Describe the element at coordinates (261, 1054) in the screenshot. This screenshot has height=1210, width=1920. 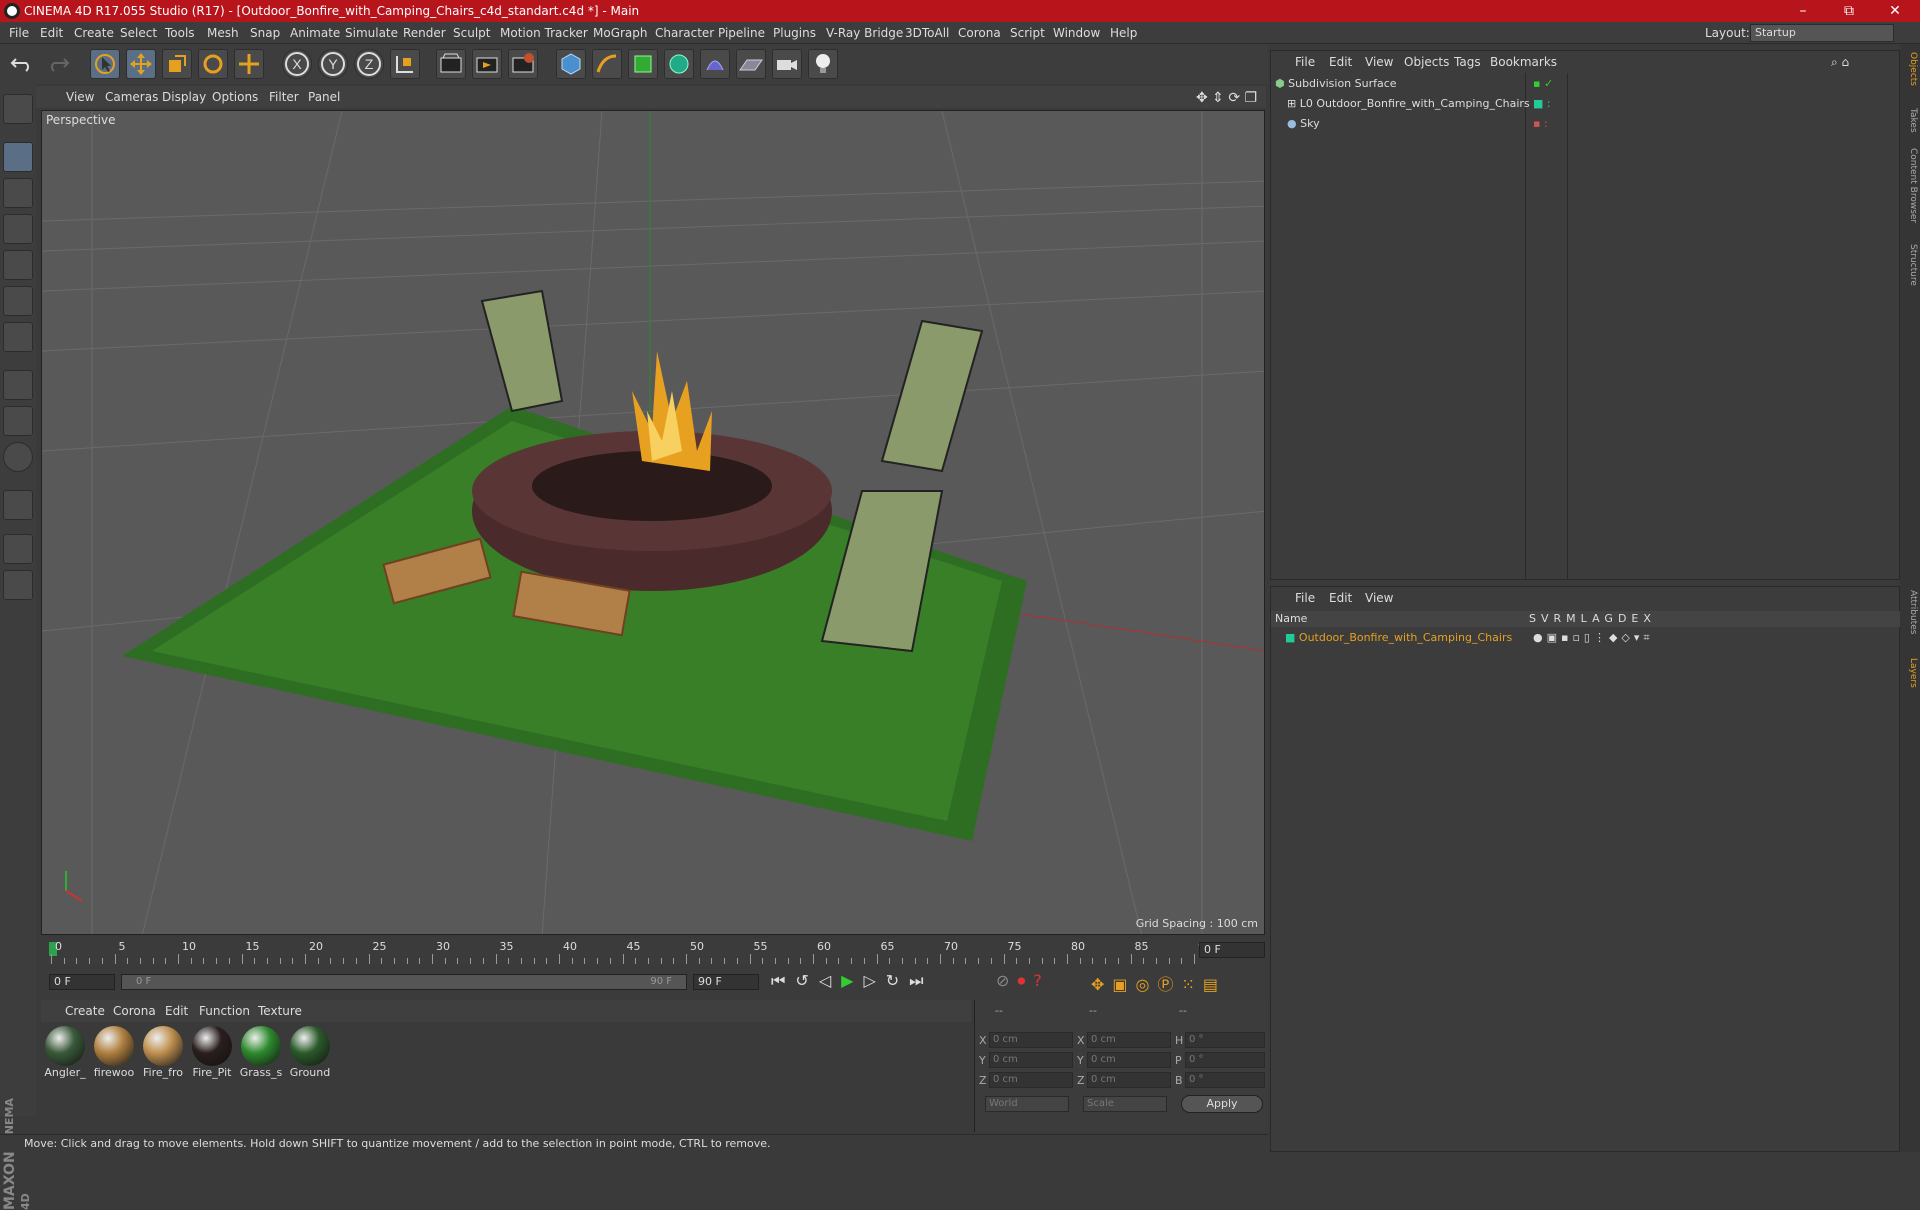
I see `material-swatch: Grass_s` at that location.